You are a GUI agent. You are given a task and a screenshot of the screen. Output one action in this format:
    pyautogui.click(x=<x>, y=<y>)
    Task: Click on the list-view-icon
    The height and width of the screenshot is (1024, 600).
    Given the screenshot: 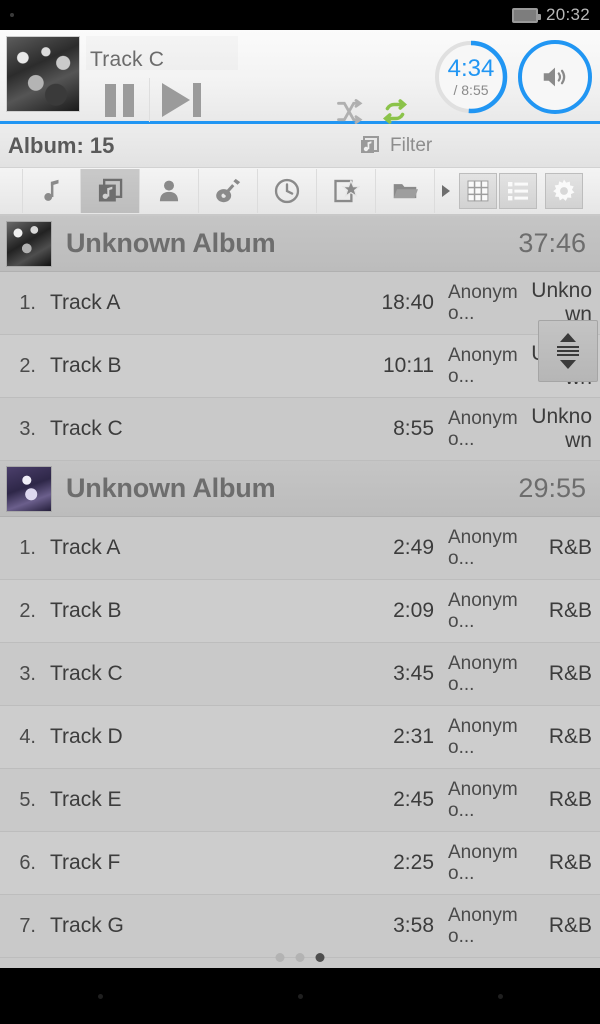 What is the action you would take?
    pyautogui.click(x=518, y=191)
    